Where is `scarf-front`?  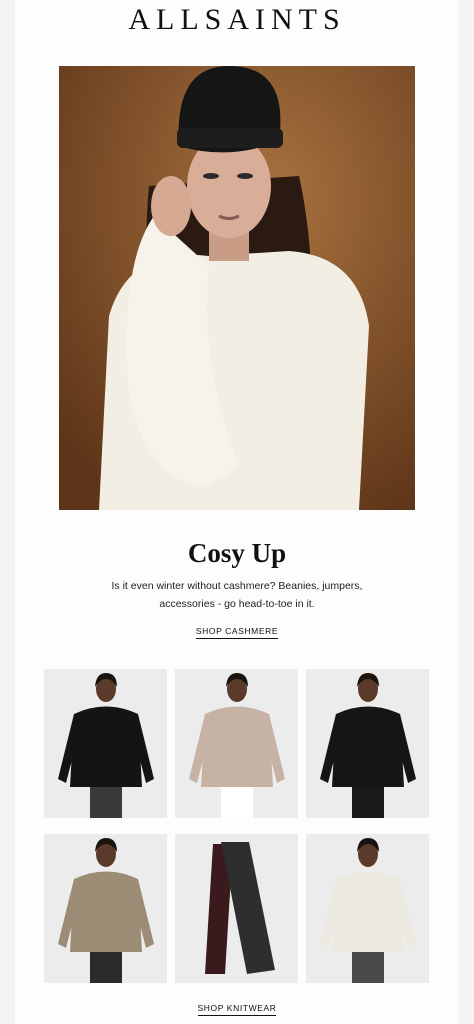 scarf-front is located at coordinates (248, 908).